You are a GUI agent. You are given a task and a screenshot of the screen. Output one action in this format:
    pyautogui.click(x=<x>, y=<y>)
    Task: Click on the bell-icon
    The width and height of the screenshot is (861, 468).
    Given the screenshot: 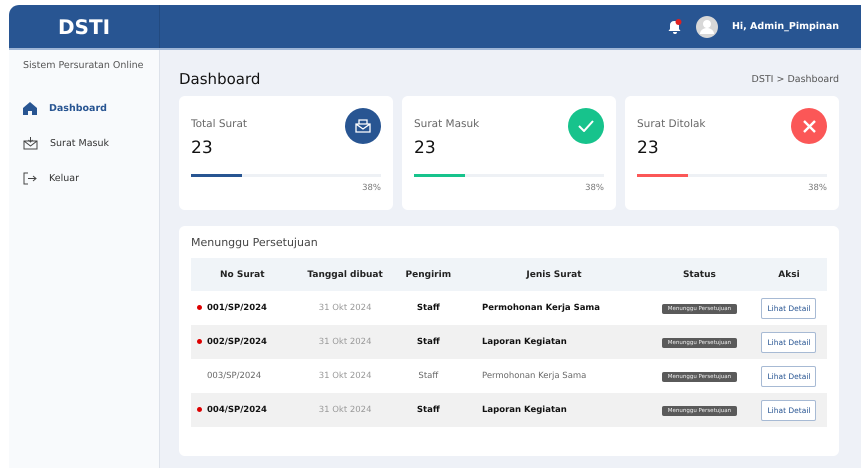 What is the action you would take?
    pyautogui.click(x=675, y=26)
    